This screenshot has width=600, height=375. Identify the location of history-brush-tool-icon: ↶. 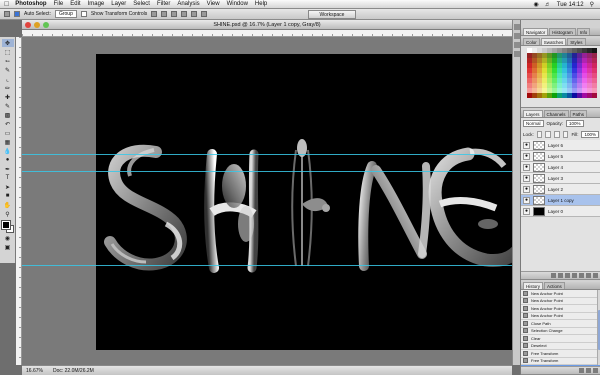
(8, 124).